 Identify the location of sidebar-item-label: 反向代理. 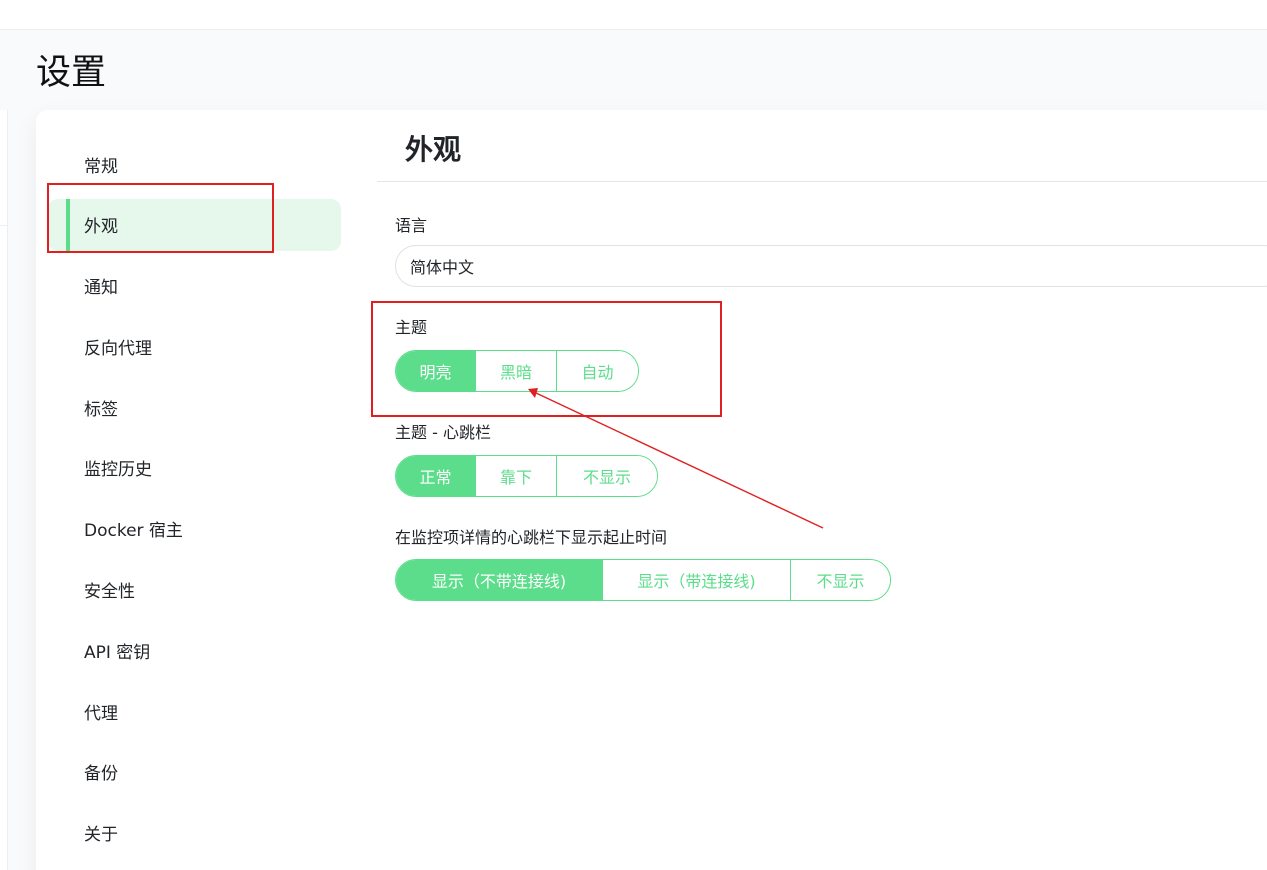
(118, 348).